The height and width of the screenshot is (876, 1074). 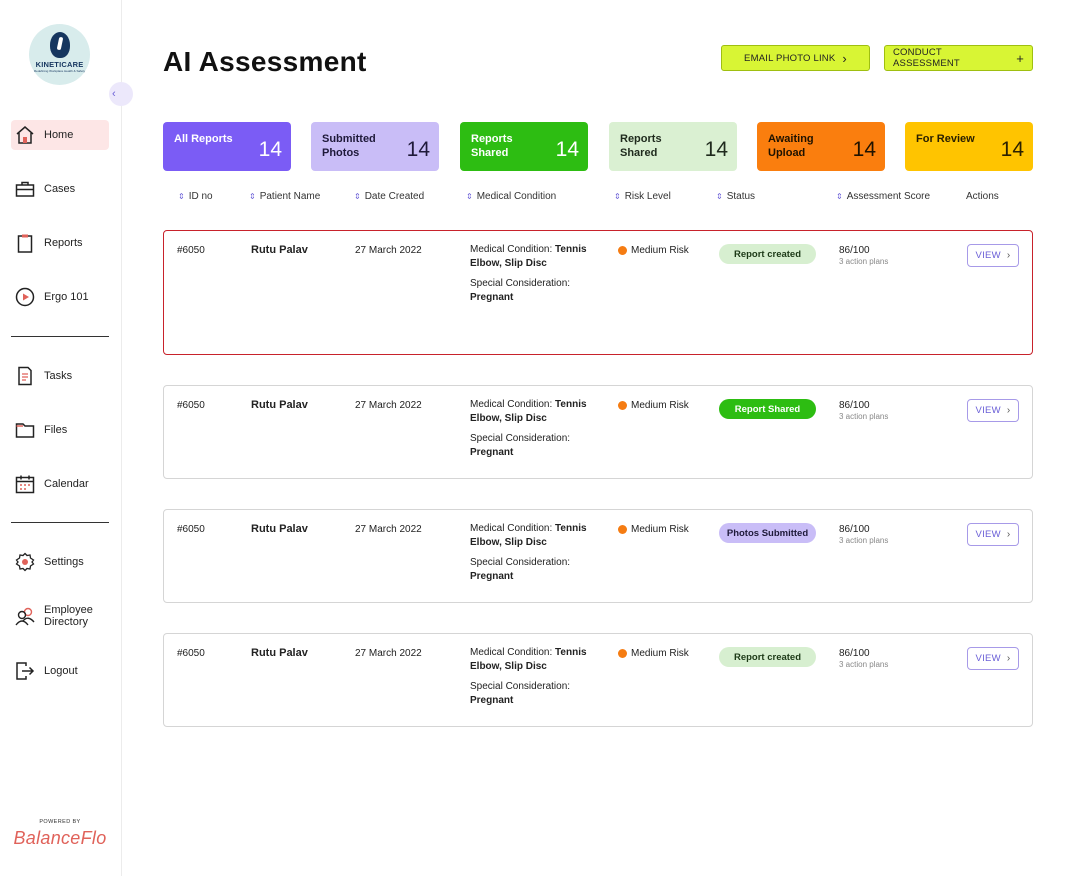 What do you see at coordinates (60, 189) in the screenshot?
I see `sidebar-item-cases: Cases` at bounding box center [60, 189].